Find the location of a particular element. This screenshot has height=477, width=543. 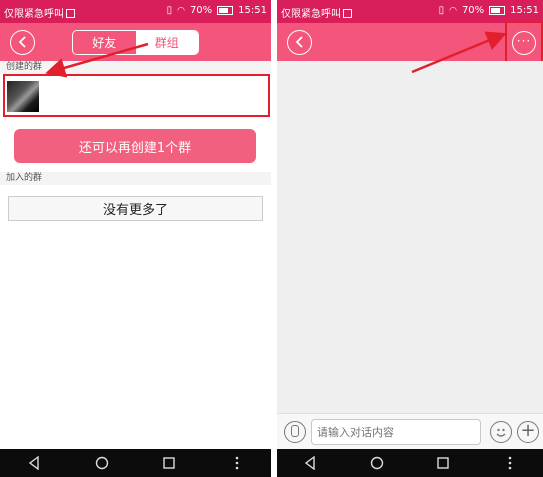

tab-groups: 群组 is located at coordinates (166, 42).